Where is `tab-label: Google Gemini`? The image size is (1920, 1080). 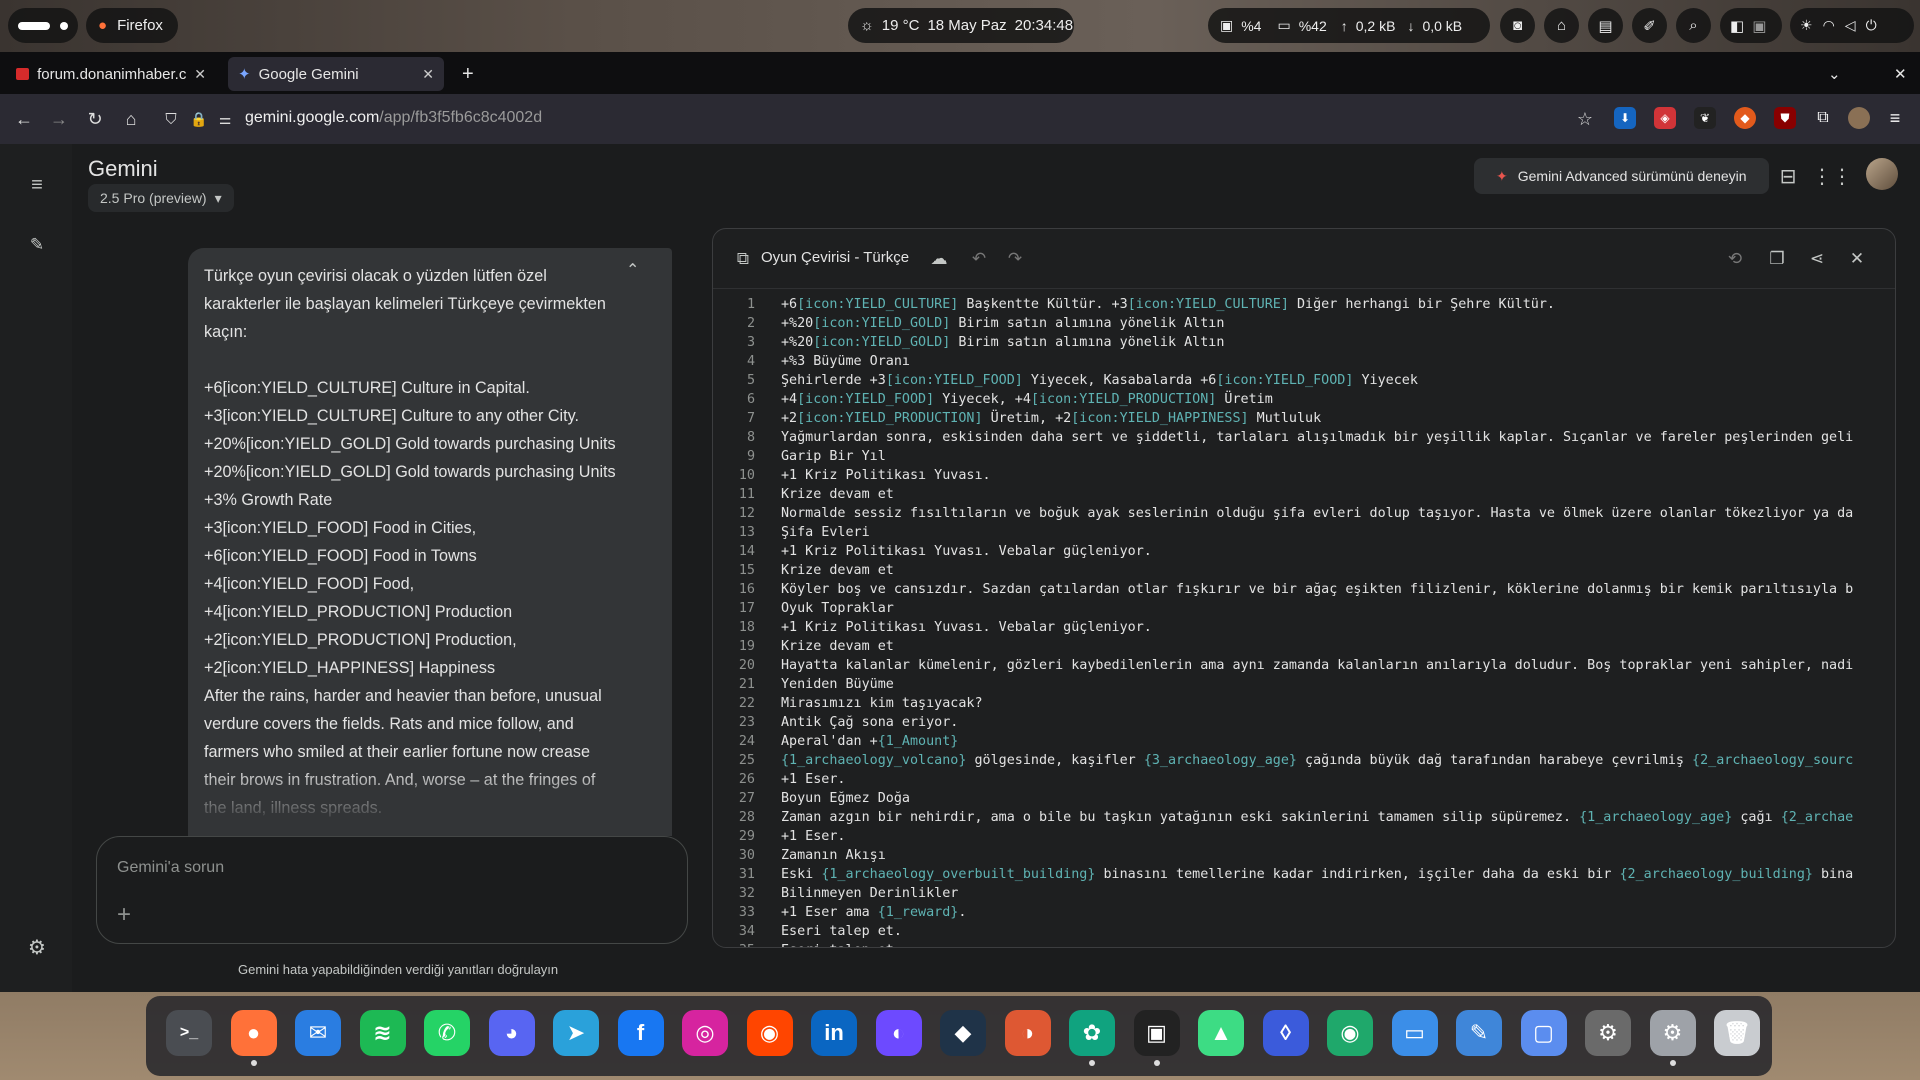
tab-label: Google Gemini is located at coordinates (308, 74).